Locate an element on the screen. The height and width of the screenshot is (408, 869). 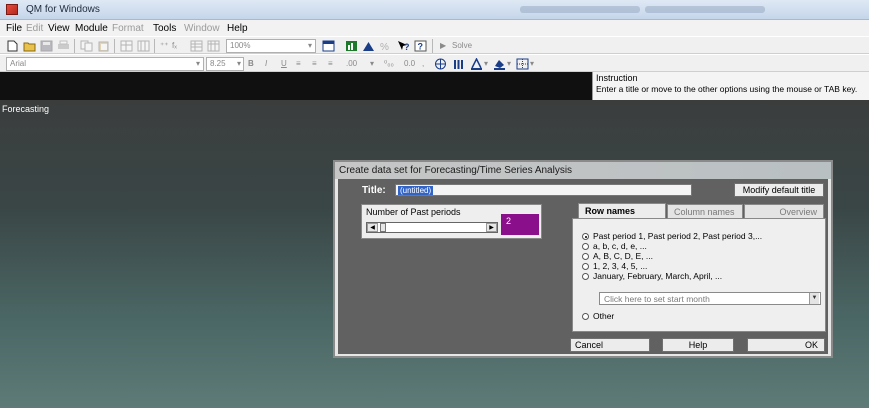
column-width-icon is located at coordinates (458, 64).